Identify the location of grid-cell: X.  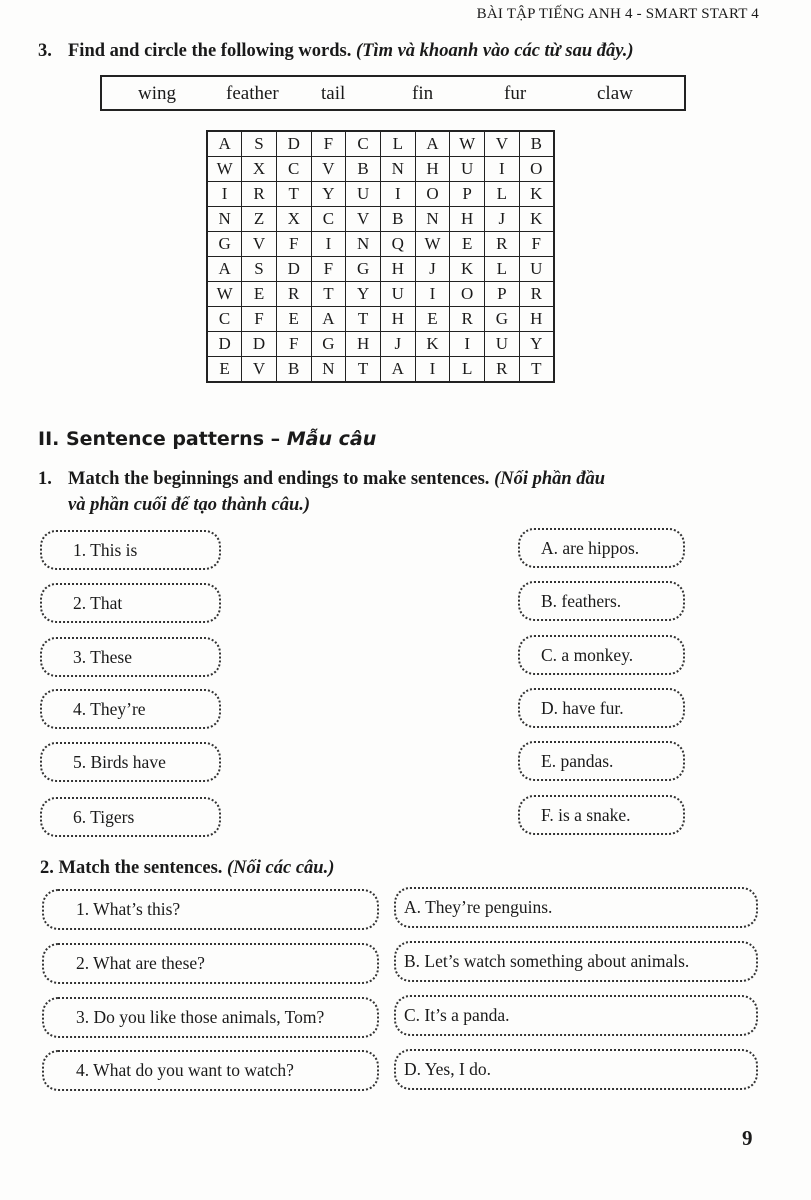
(259, 168).